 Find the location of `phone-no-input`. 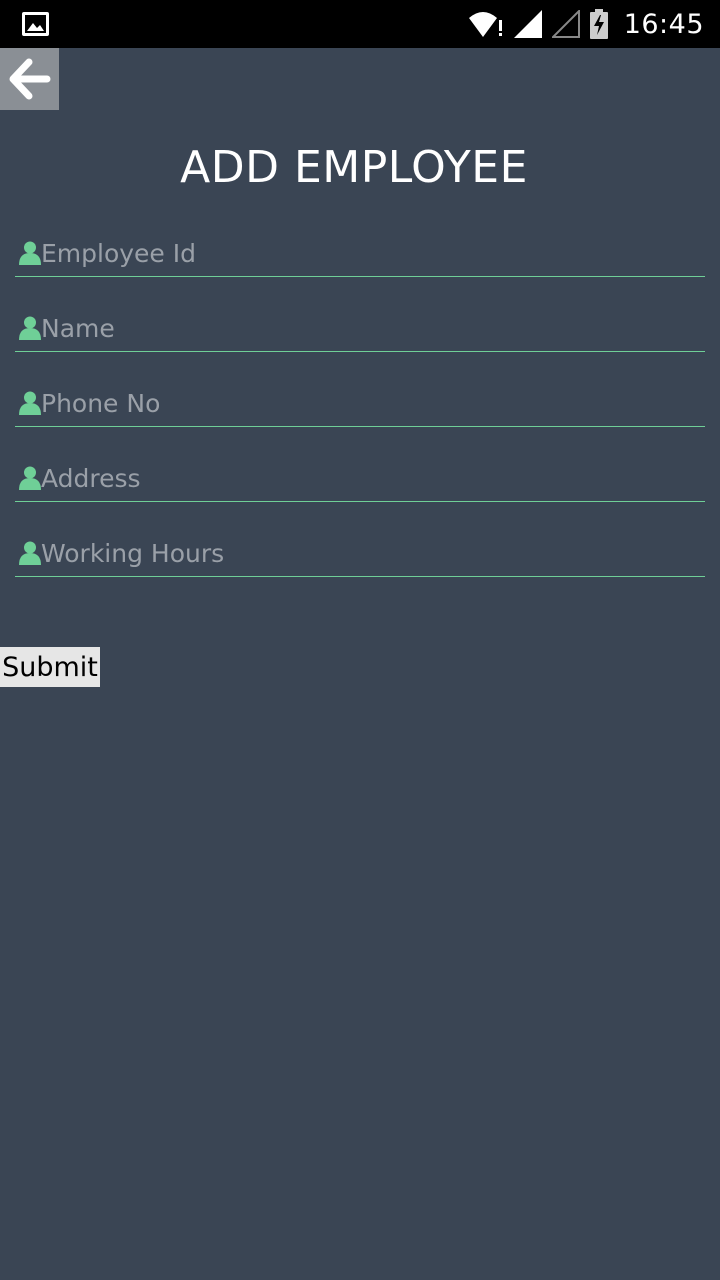

phone-no-input is located at coordinates (371, 403).